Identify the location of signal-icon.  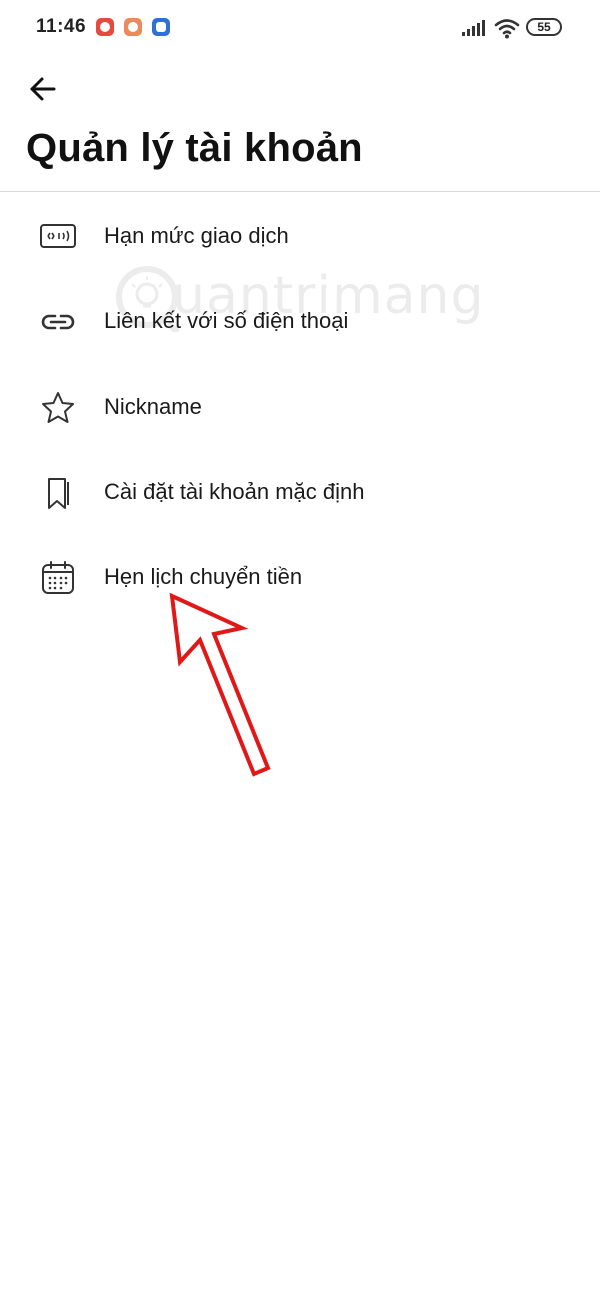
(473, 28).